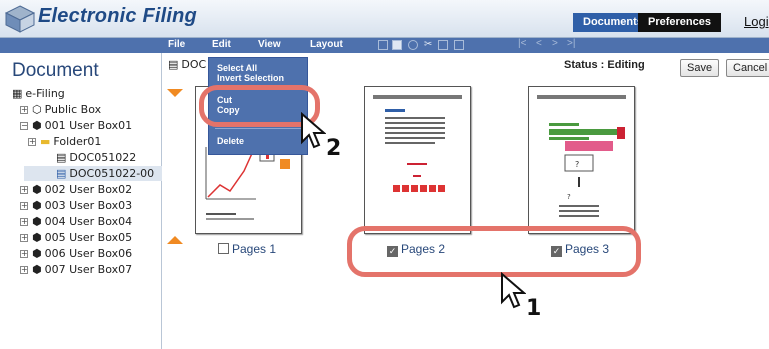 The image size is (769, 349). What do you see at coordinates (81, 45) in the screenshot?
I see `left-menubar-strip` at bounding box center [81, 45].